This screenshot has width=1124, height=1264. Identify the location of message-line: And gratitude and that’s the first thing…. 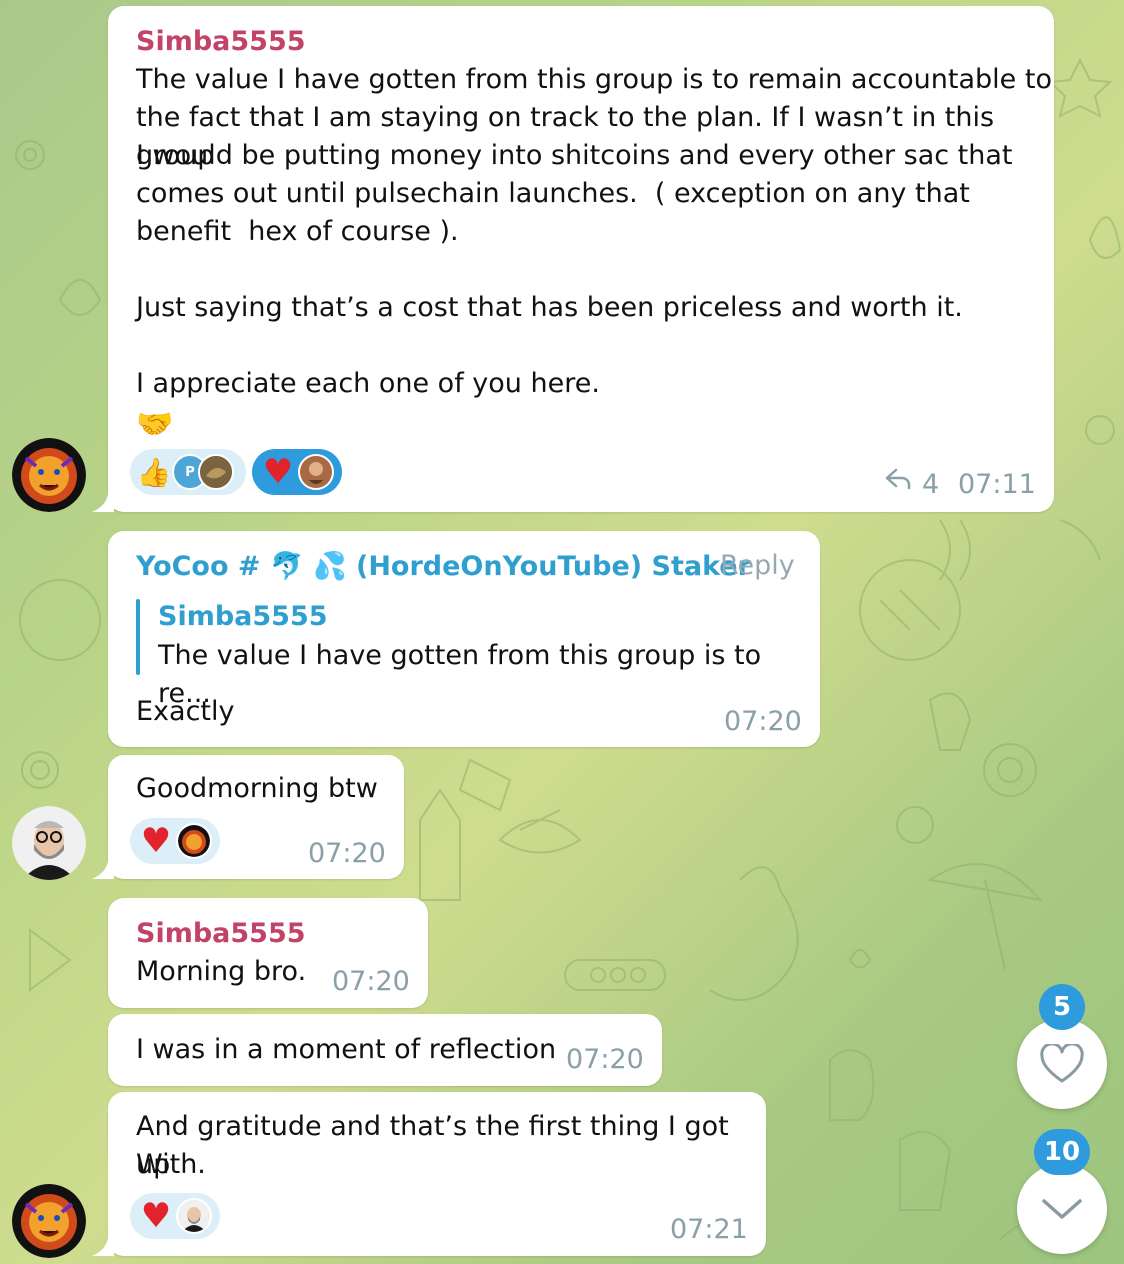
(437, 1145).